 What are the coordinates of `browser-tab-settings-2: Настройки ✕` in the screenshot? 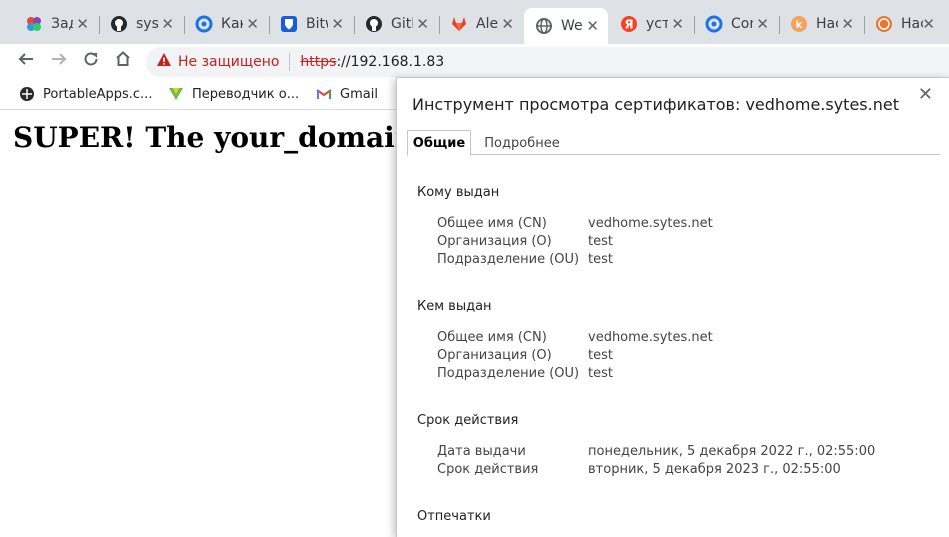 It's located at (904, 24).